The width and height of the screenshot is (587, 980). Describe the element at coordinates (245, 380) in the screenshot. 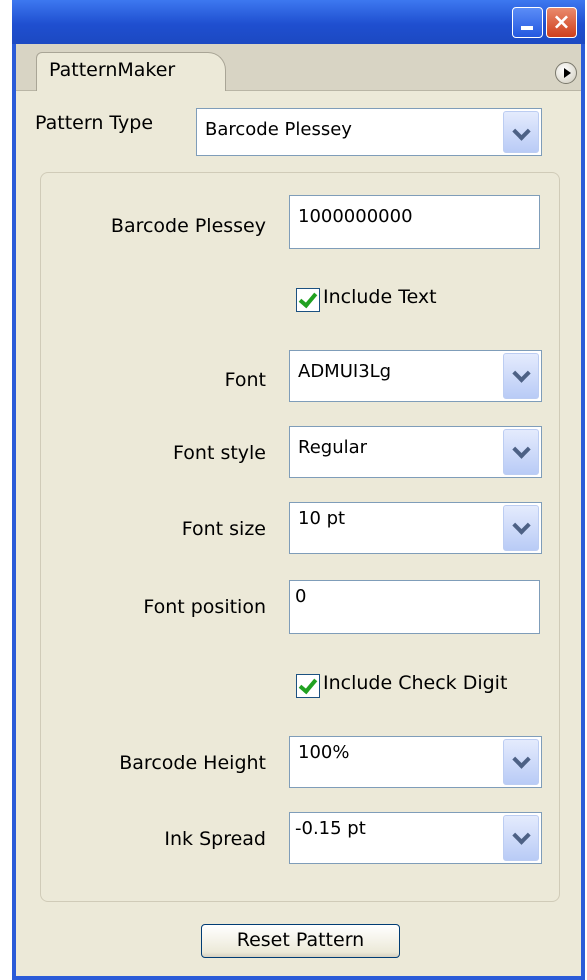

I see `font-label: Font` at that location.